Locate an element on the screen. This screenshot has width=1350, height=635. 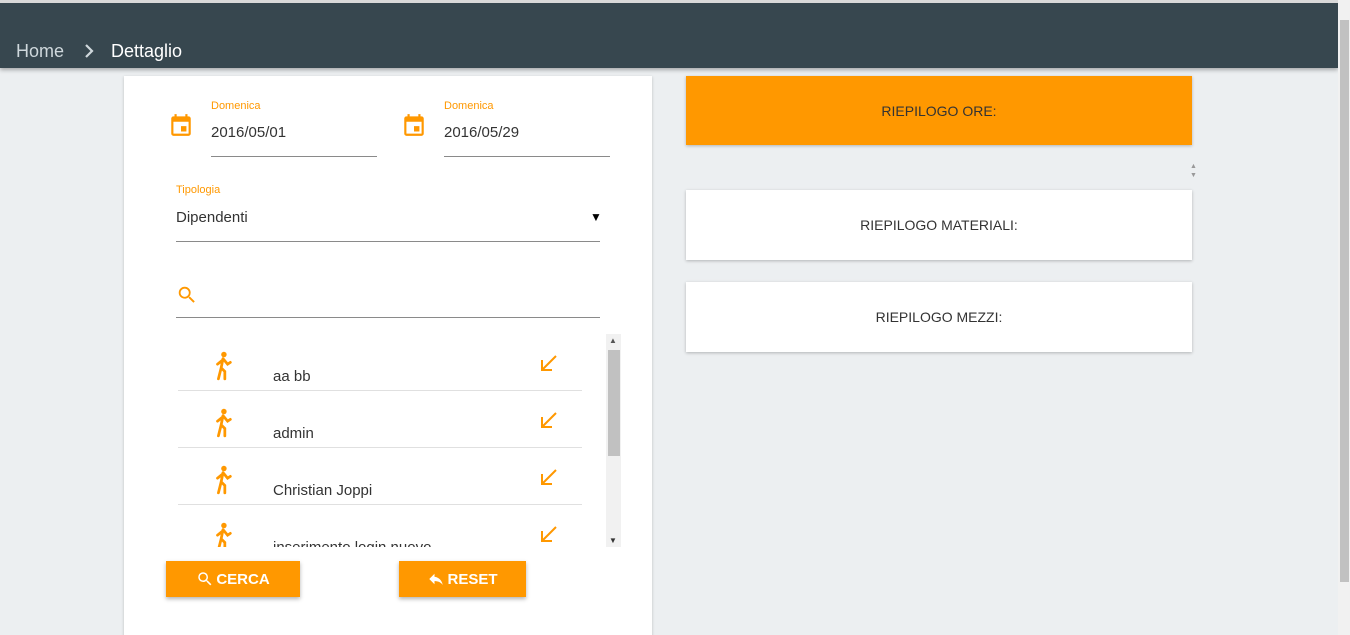
riepilogo-mezzi-label: RIEPILOGO MEZZI: is located at coordinates (939, 317).